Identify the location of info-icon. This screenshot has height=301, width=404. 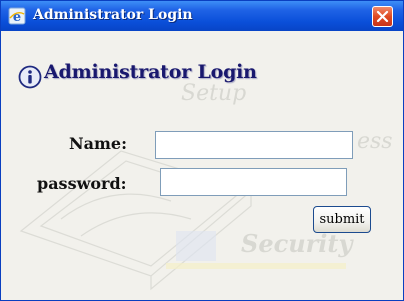
(30, 77).